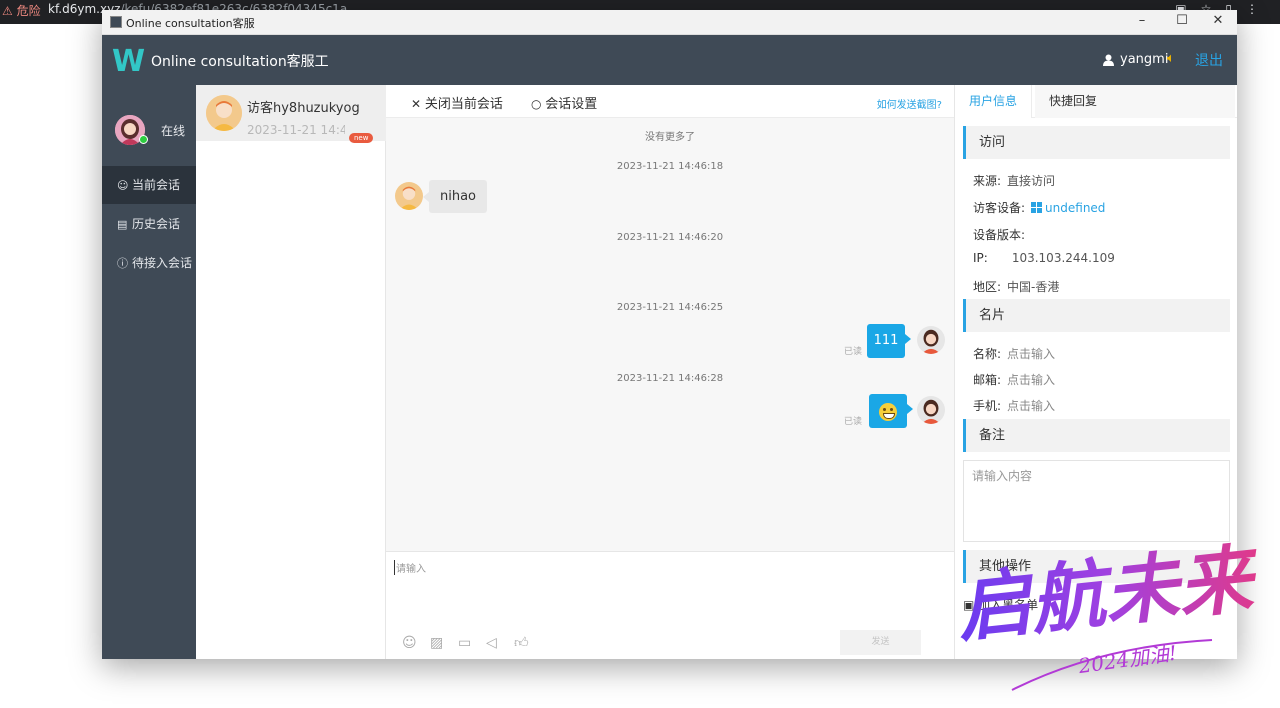  I want to click on section-other: 其他操作, so click(1096, 566).